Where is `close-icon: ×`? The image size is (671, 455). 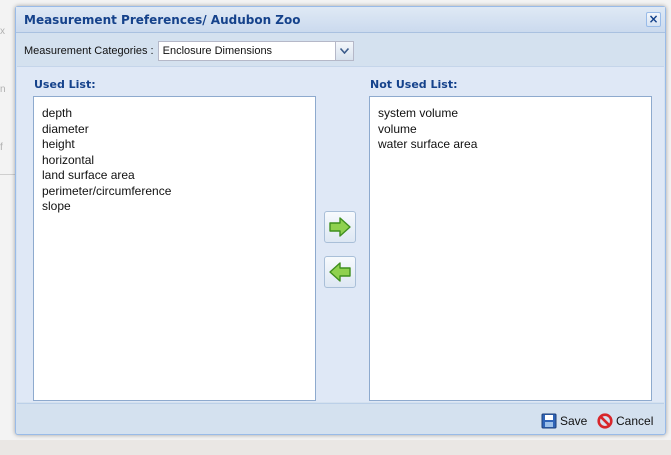
close-icon: × is located at coordinates (653, 19).